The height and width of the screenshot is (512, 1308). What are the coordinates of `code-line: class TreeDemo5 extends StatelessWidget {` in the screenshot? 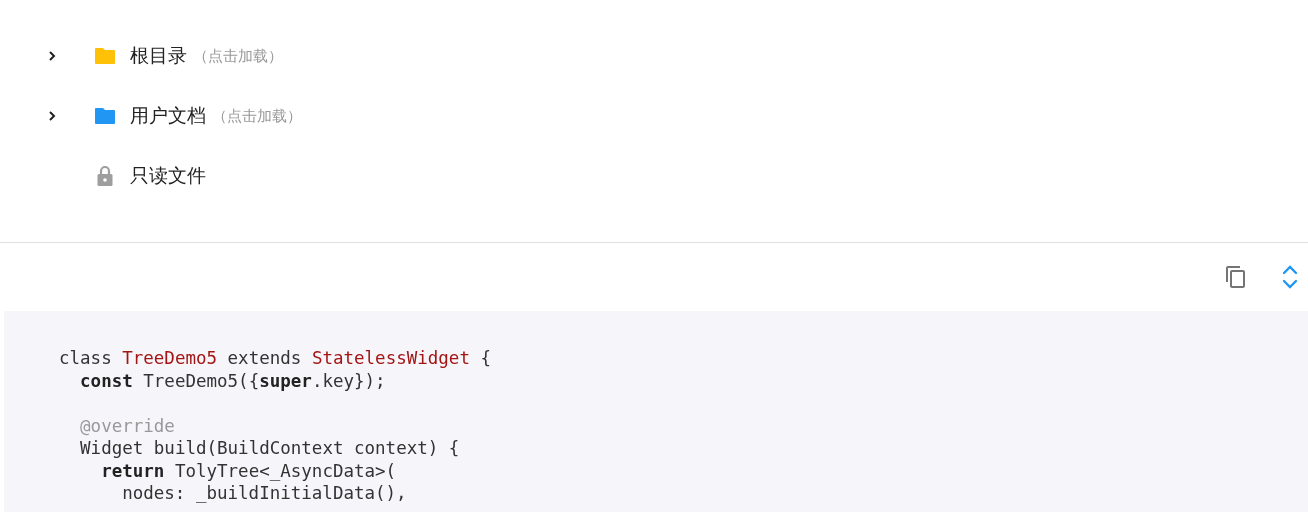 It's located at (275, 358).